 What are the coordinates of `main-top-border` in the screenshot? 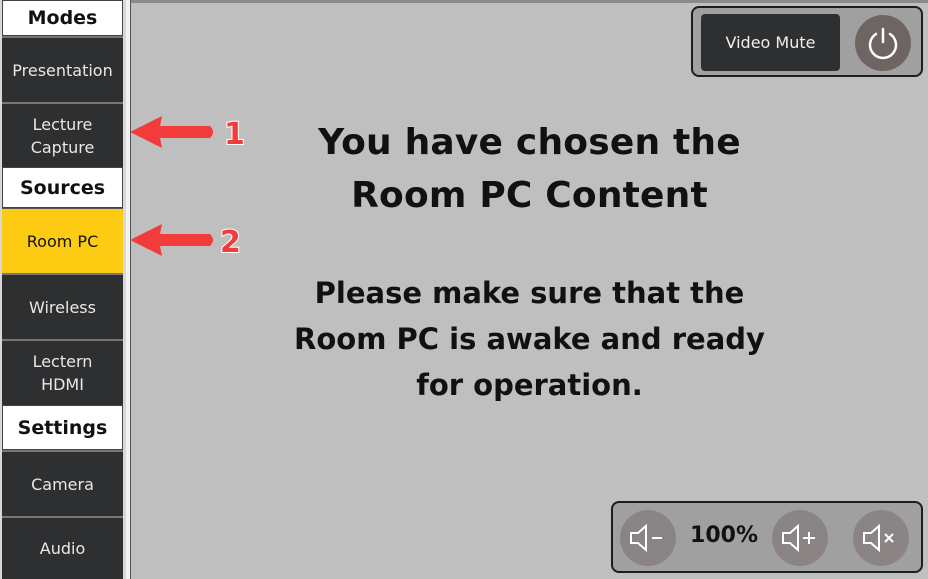 It's located at (529, 1).